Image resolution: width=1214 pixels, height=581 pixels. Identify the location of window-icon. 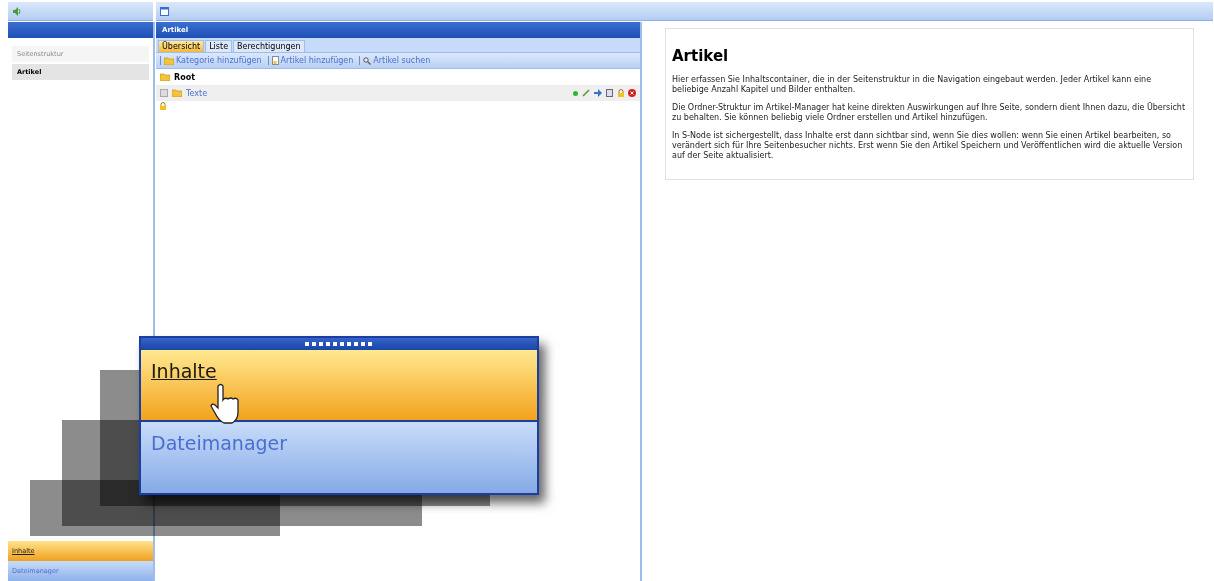
(164, 11).